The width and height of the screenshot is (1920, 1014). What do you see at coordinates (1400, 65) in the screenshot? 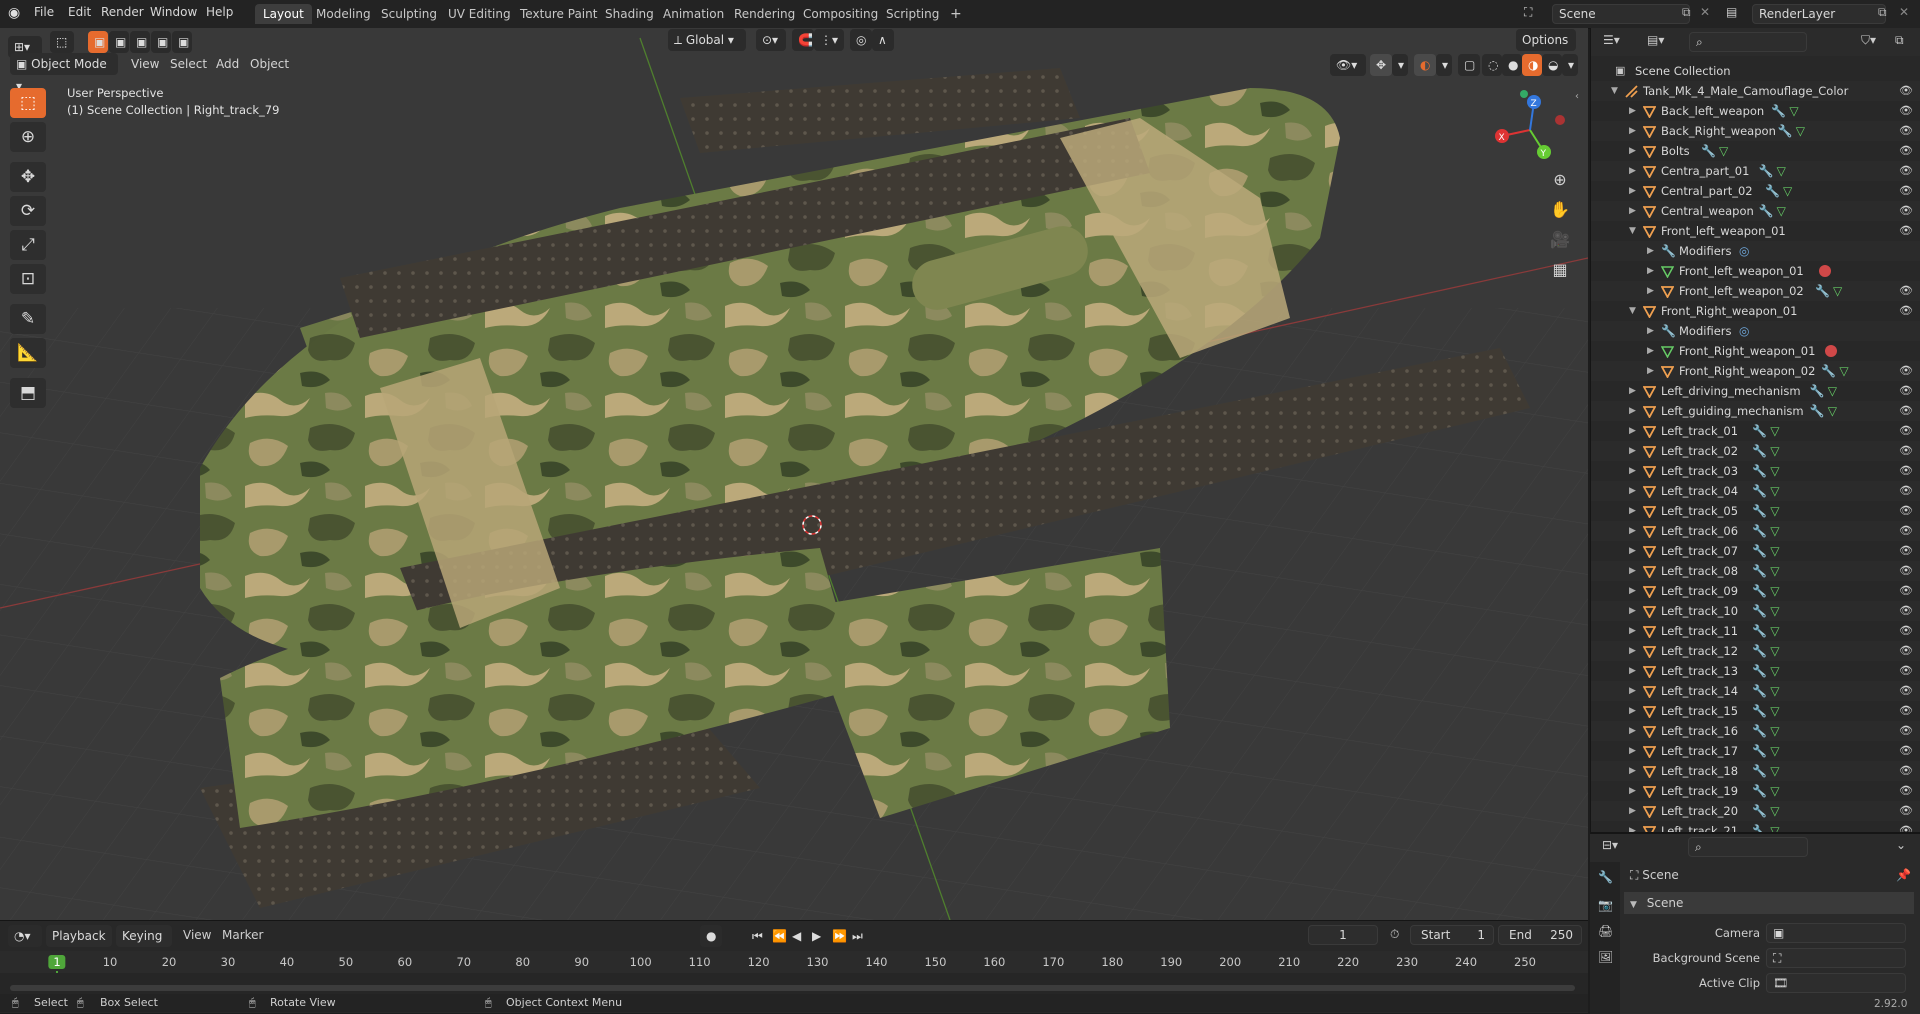
I see `gizmo-dropdown: ▾` at bounding box center [1400, 65].